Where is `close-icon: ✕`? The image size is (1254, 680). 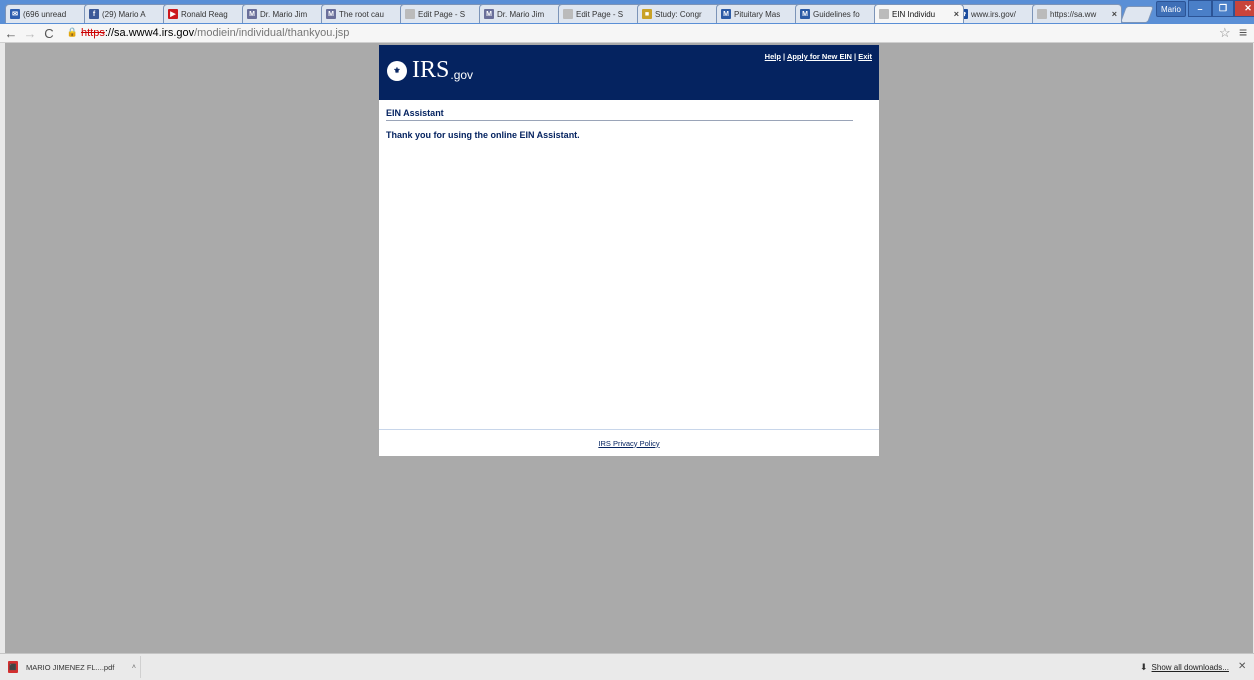 close-icon: ✕ is located at coordinates (1242, 666).